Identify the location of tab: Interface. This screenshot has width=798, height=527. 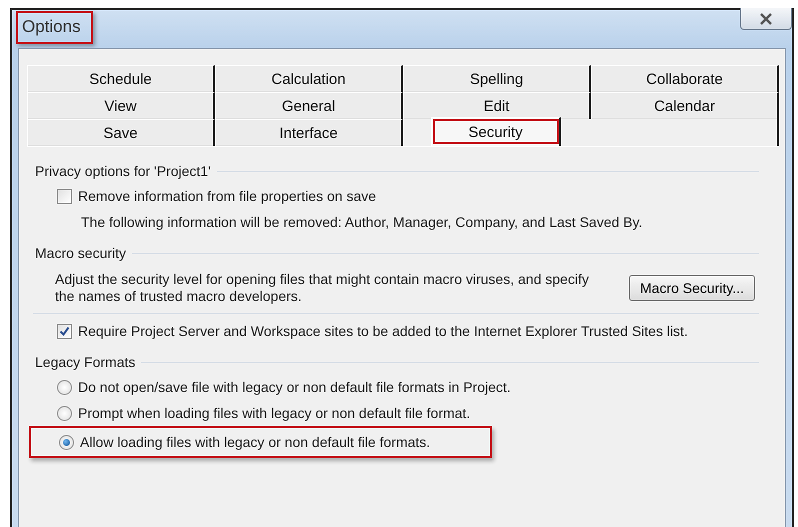
(309, 132).